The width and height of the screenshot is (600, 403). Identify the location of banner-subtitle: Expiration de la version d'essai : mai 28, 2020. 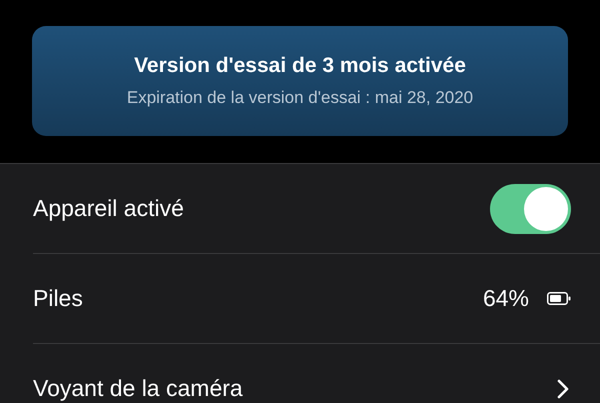
(300, 98).